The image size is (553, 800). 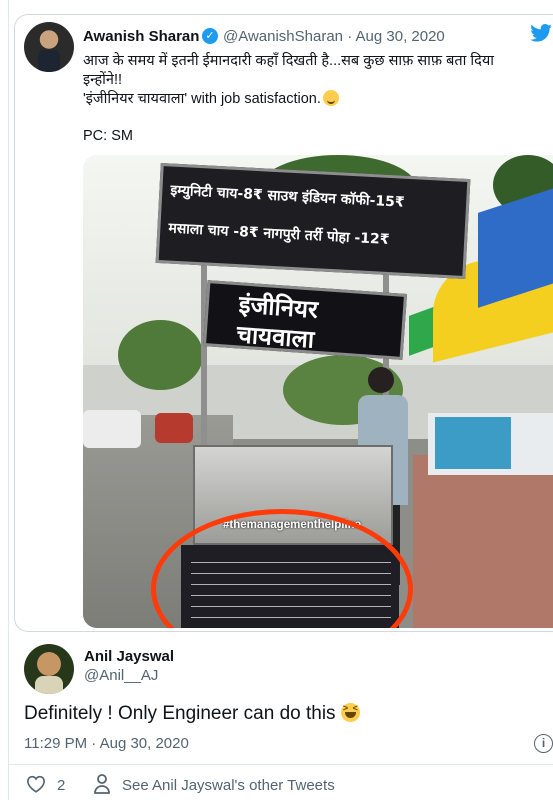 What do you see at coordinates (141, 36) in the screenshot?
I see `quoted-author-name: Awanish Sharan` at bounding box center [141, 36].